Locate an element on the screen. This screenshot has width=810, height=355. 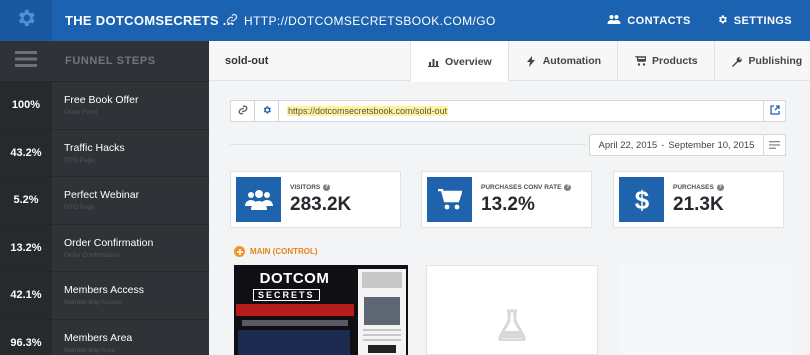
sidebar-header: FUNNEL STEPS is located at coordinates (104, 61).